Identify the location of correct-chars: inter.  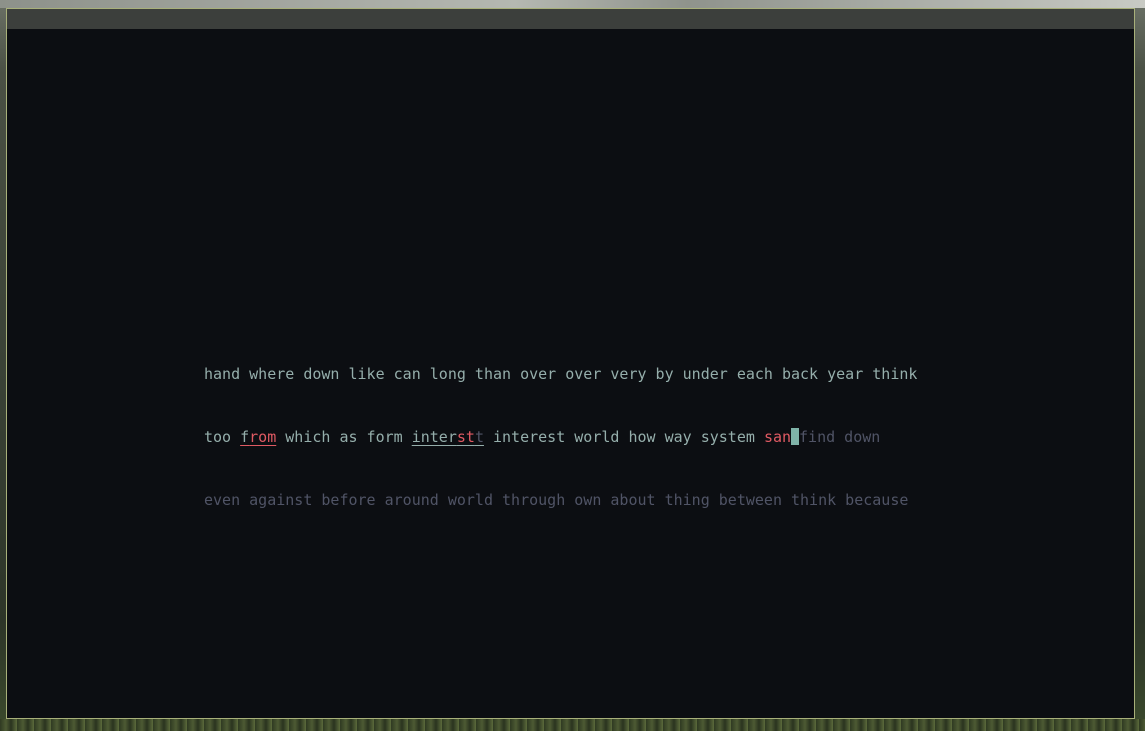
(434, 437).